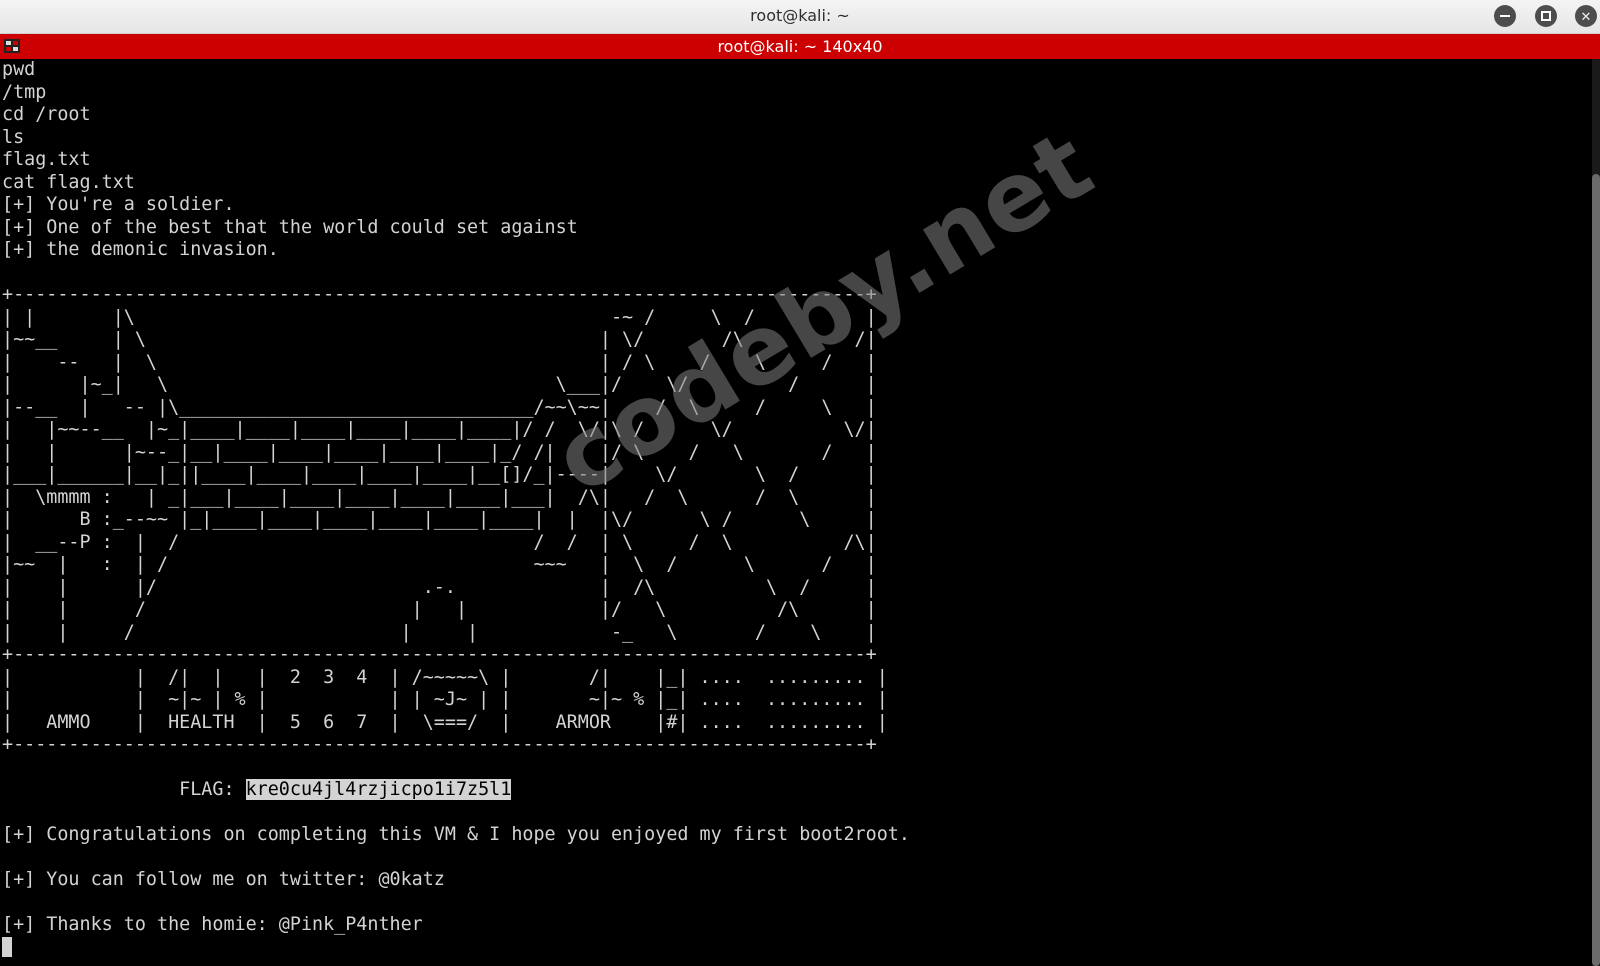 The width and height of the screenshot is (1600, 966). Describe the element at coordinates (7, 946) in the screenshot. I see `terminal-cursor` at that location.